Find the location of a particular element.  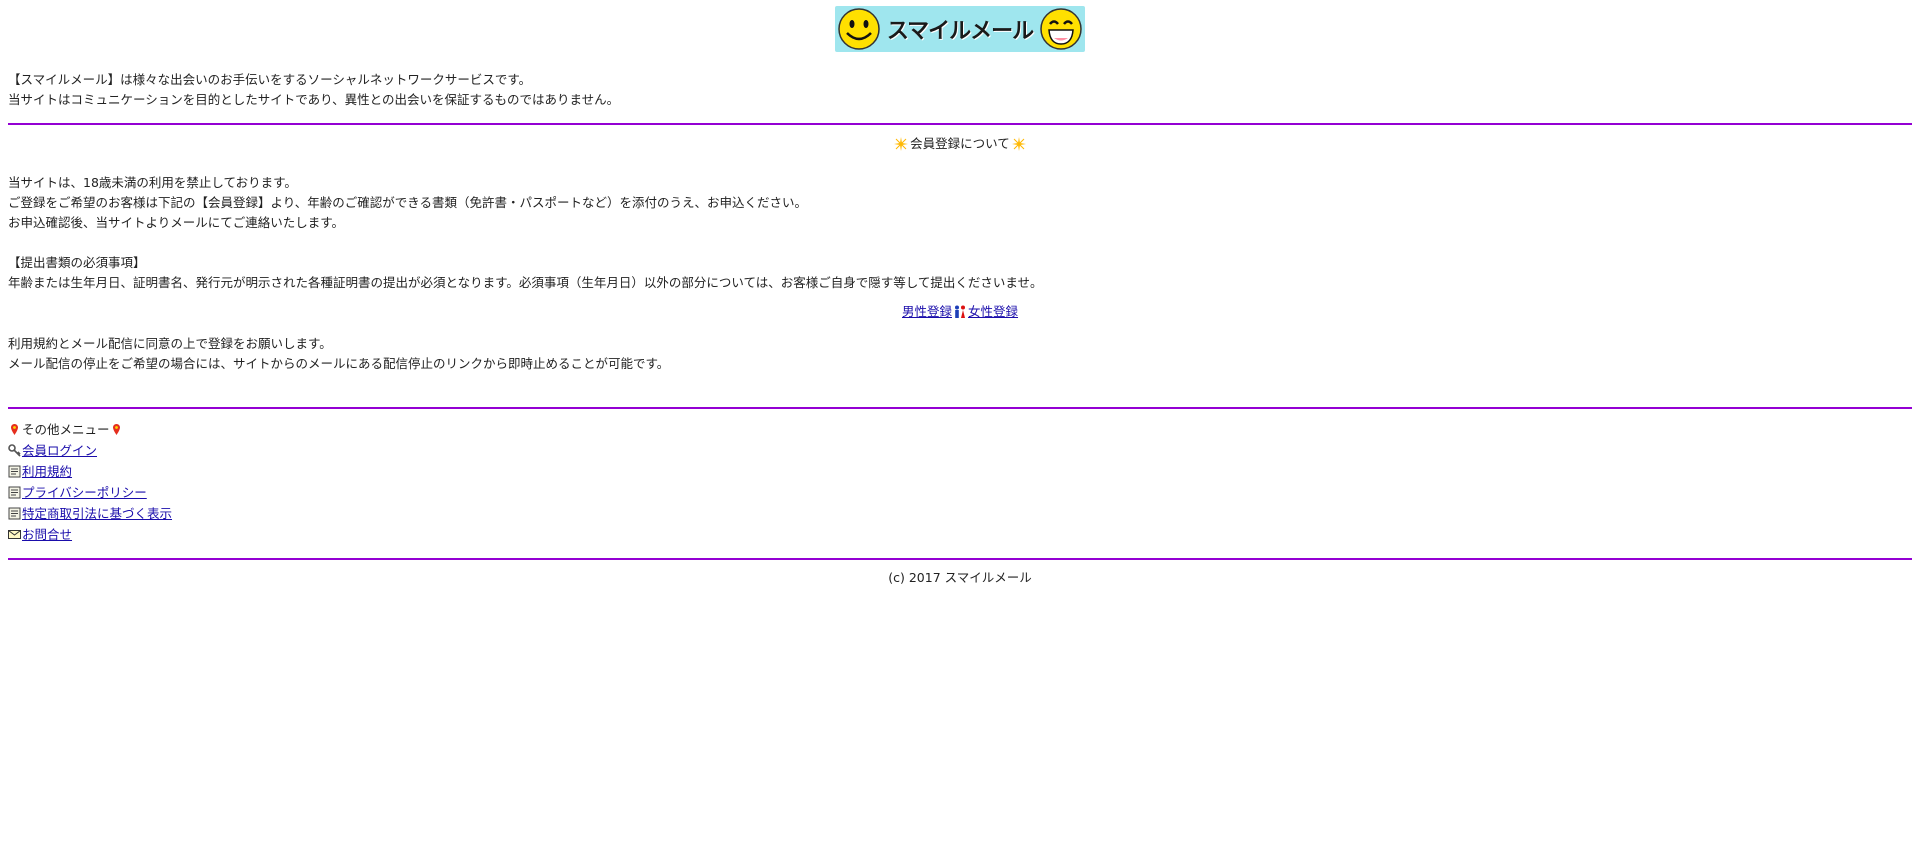

male-register-link: 男性登録 is located at coordinates (927, 312).